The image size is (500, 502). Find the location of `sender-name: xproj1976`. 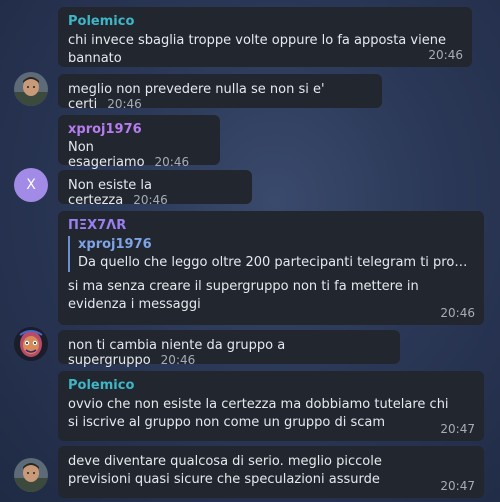

sender-name: xproj1976 is located at coordinates (139, 129).